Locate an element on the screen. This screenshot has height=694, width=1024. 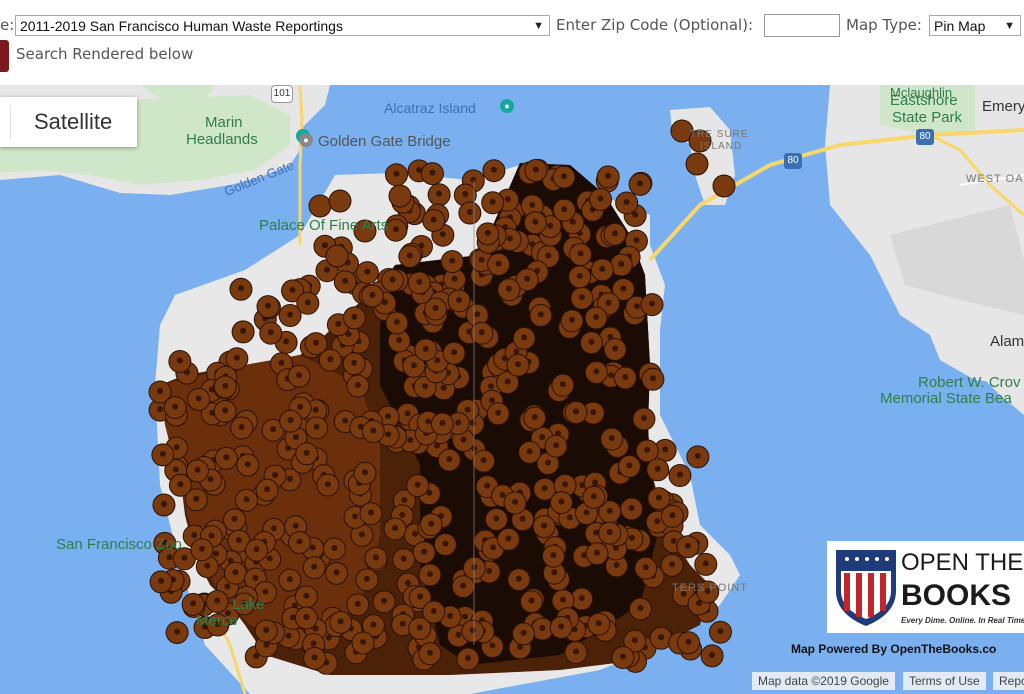
emeryville-label: Emeryvi is located at coordinates (1003, 106).